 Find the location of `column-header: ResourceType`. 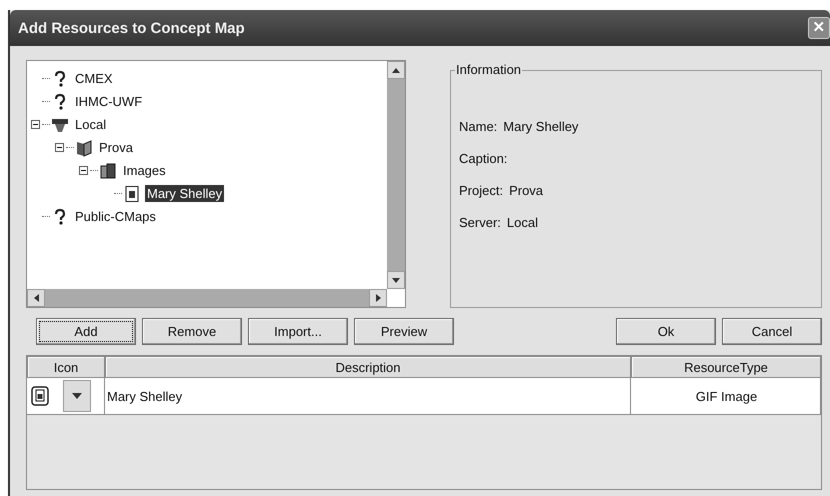

column-header: ResourceType is located at coordinates (726, 367).